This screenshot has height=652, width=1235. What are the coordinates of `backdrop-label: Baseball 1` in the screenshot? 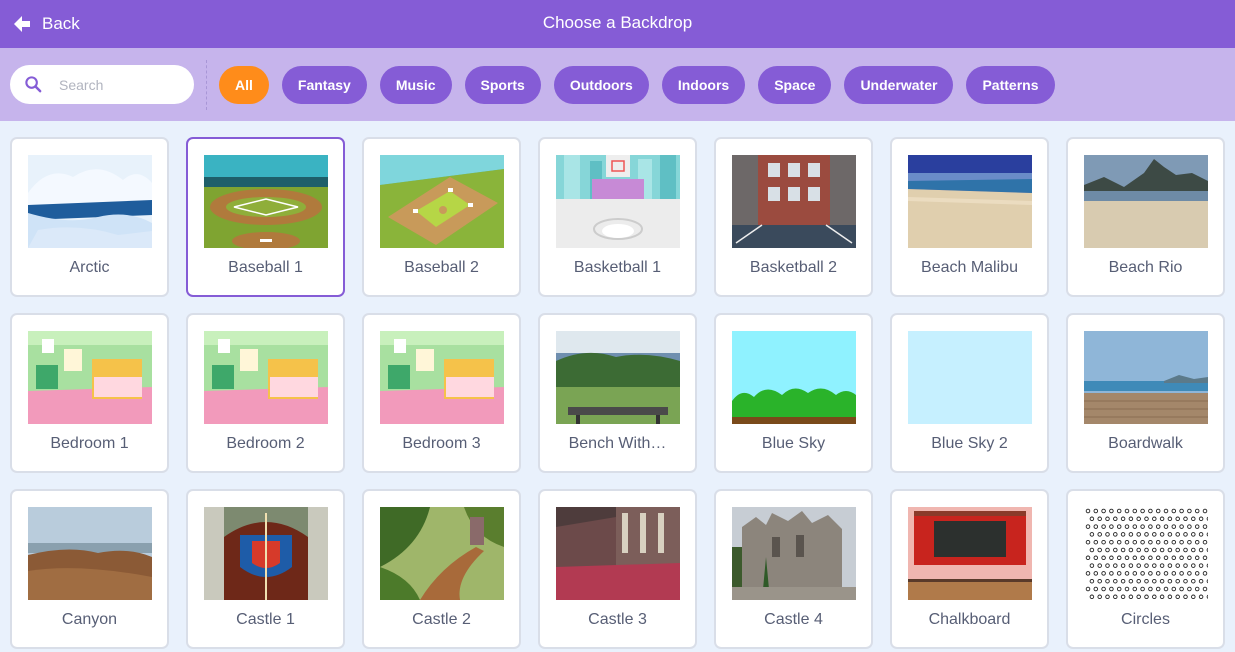 It's located at (265, 267).